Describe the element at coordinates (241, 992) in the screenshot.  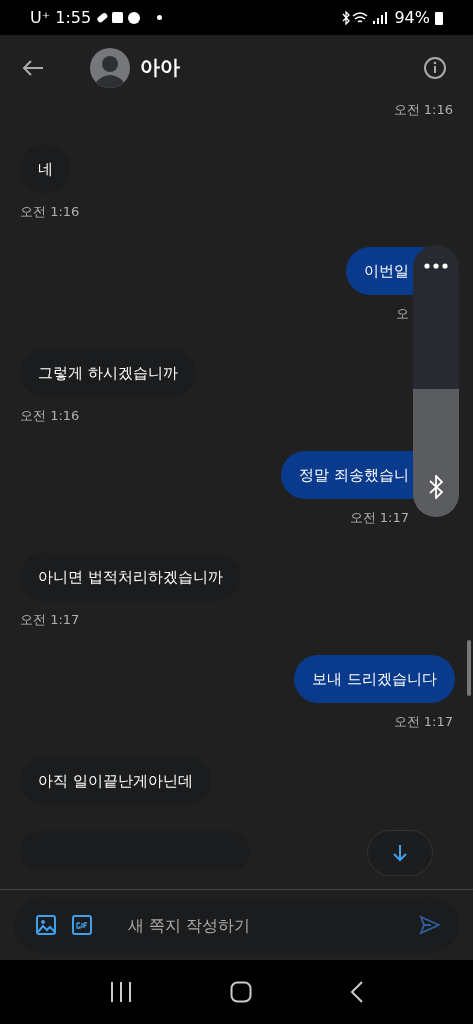
I see `home-icon` at that location.